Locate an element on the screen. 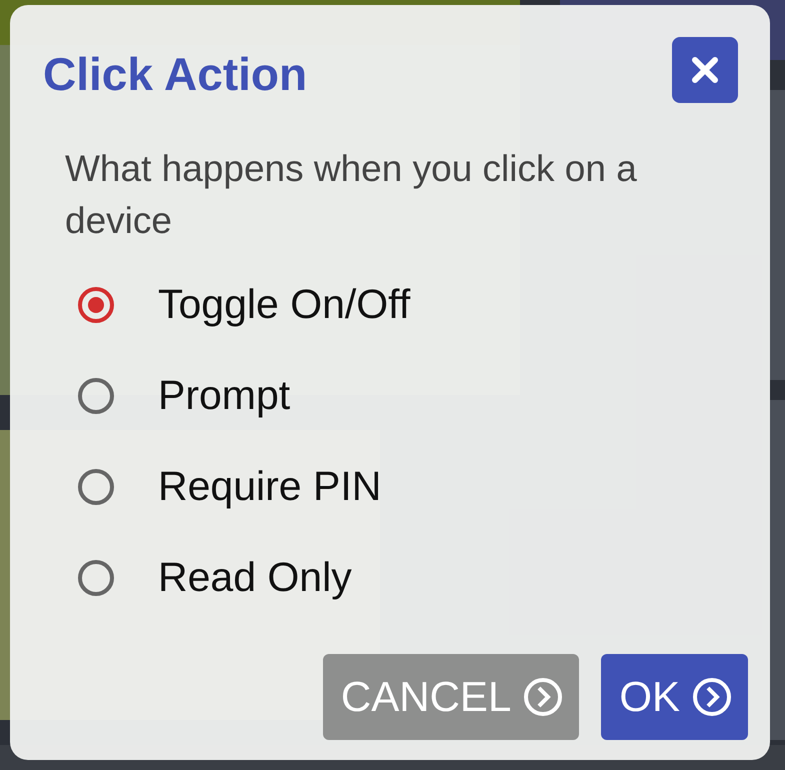 Image resolution: width=785 pixels, height=770 pixels. close-icon is located at coordinates (705, 70).